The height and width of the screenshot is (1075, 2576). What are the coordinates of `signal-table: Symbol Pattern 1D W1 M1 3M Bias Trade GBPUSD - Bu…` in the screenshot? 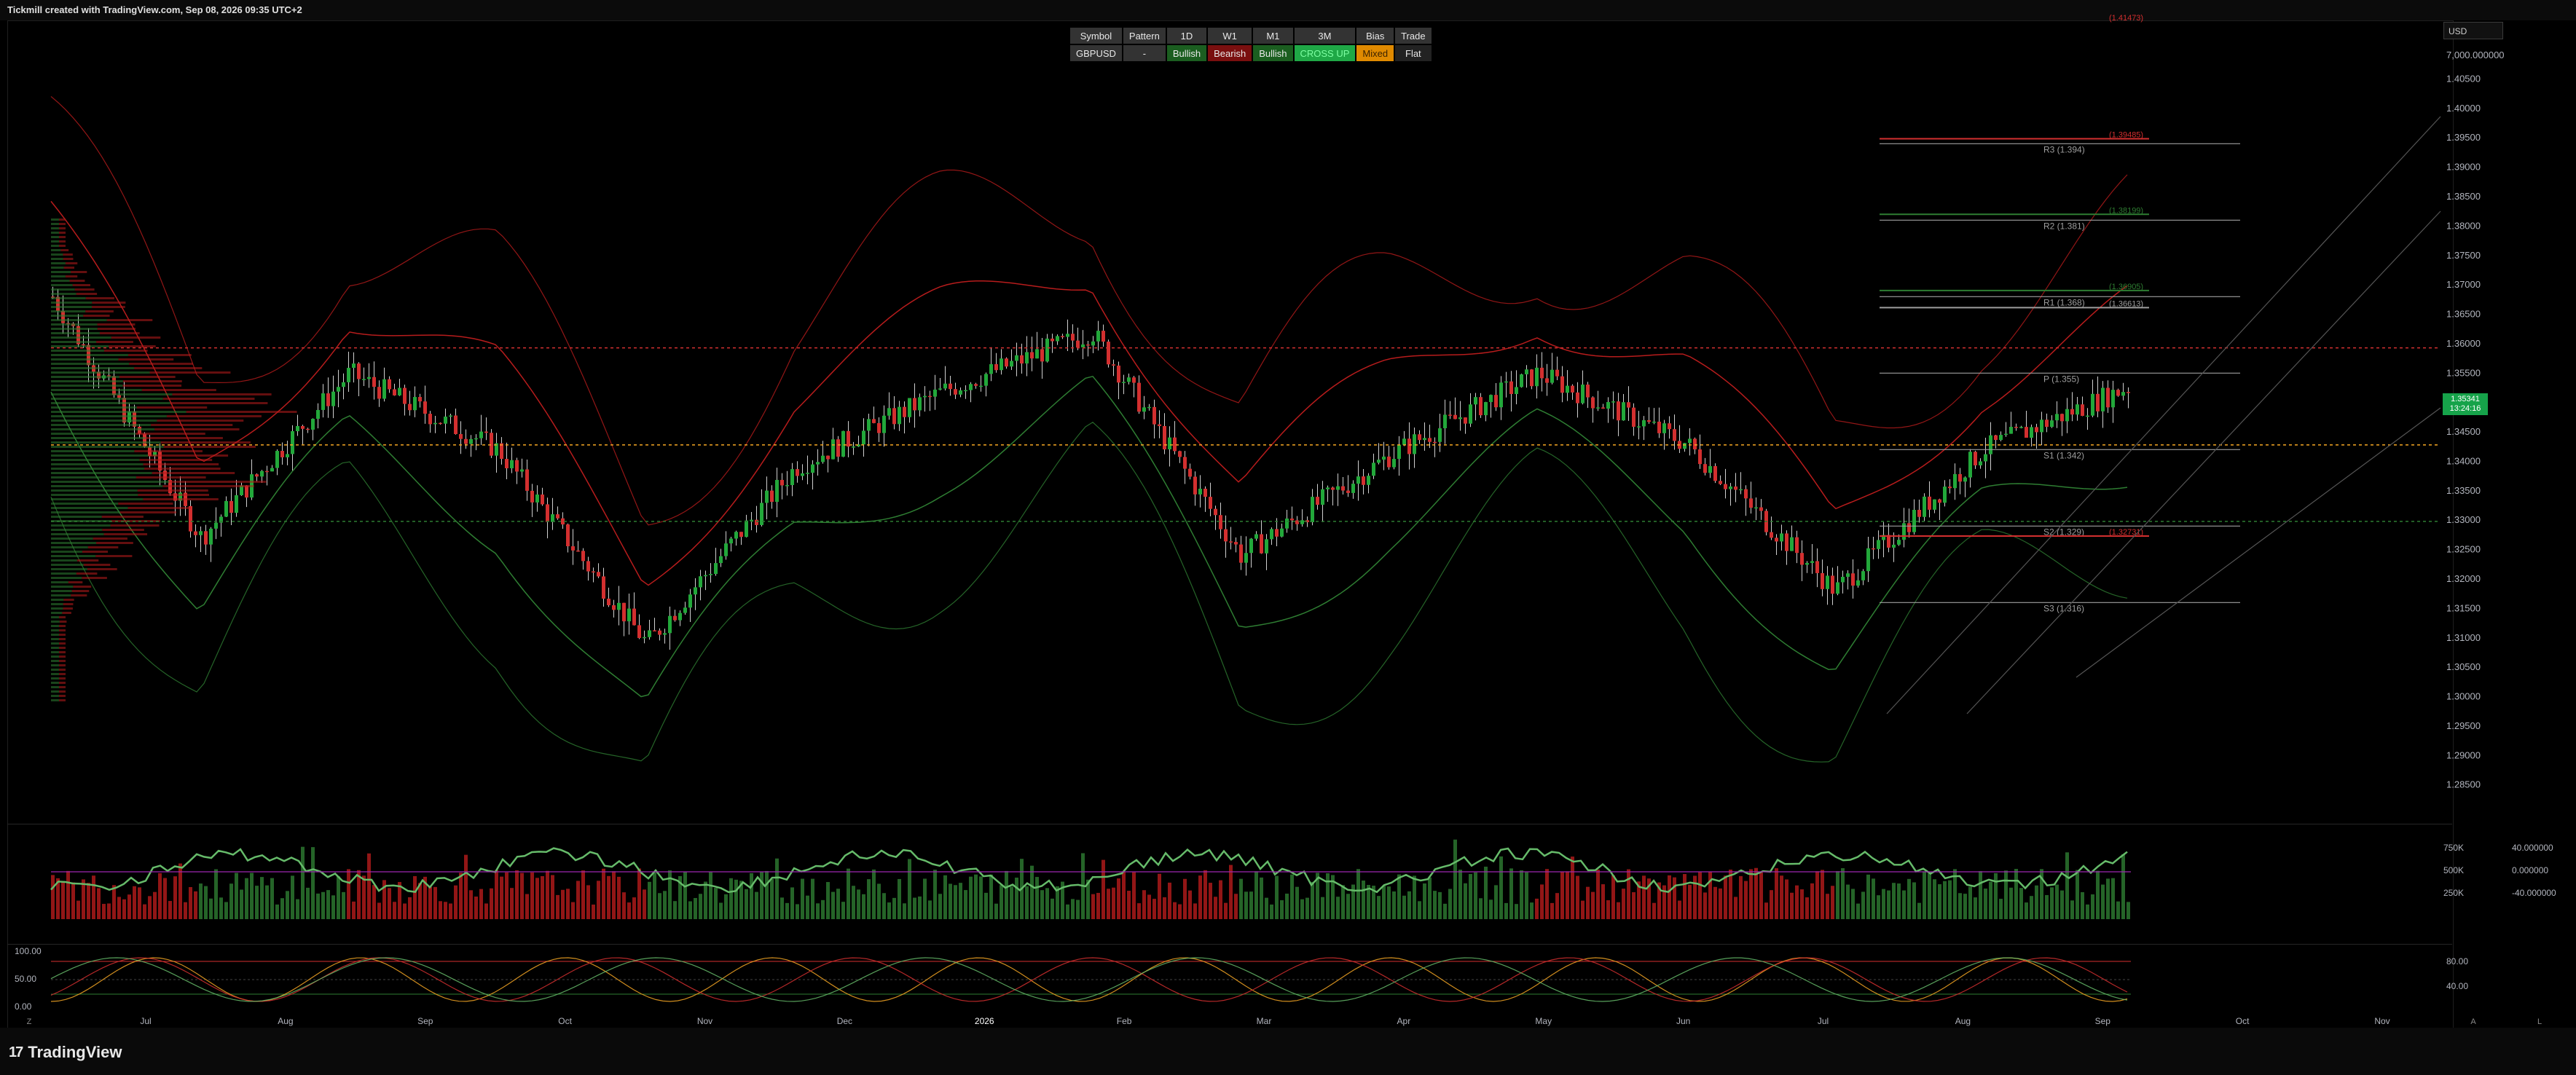 It's located at (1251, 44).